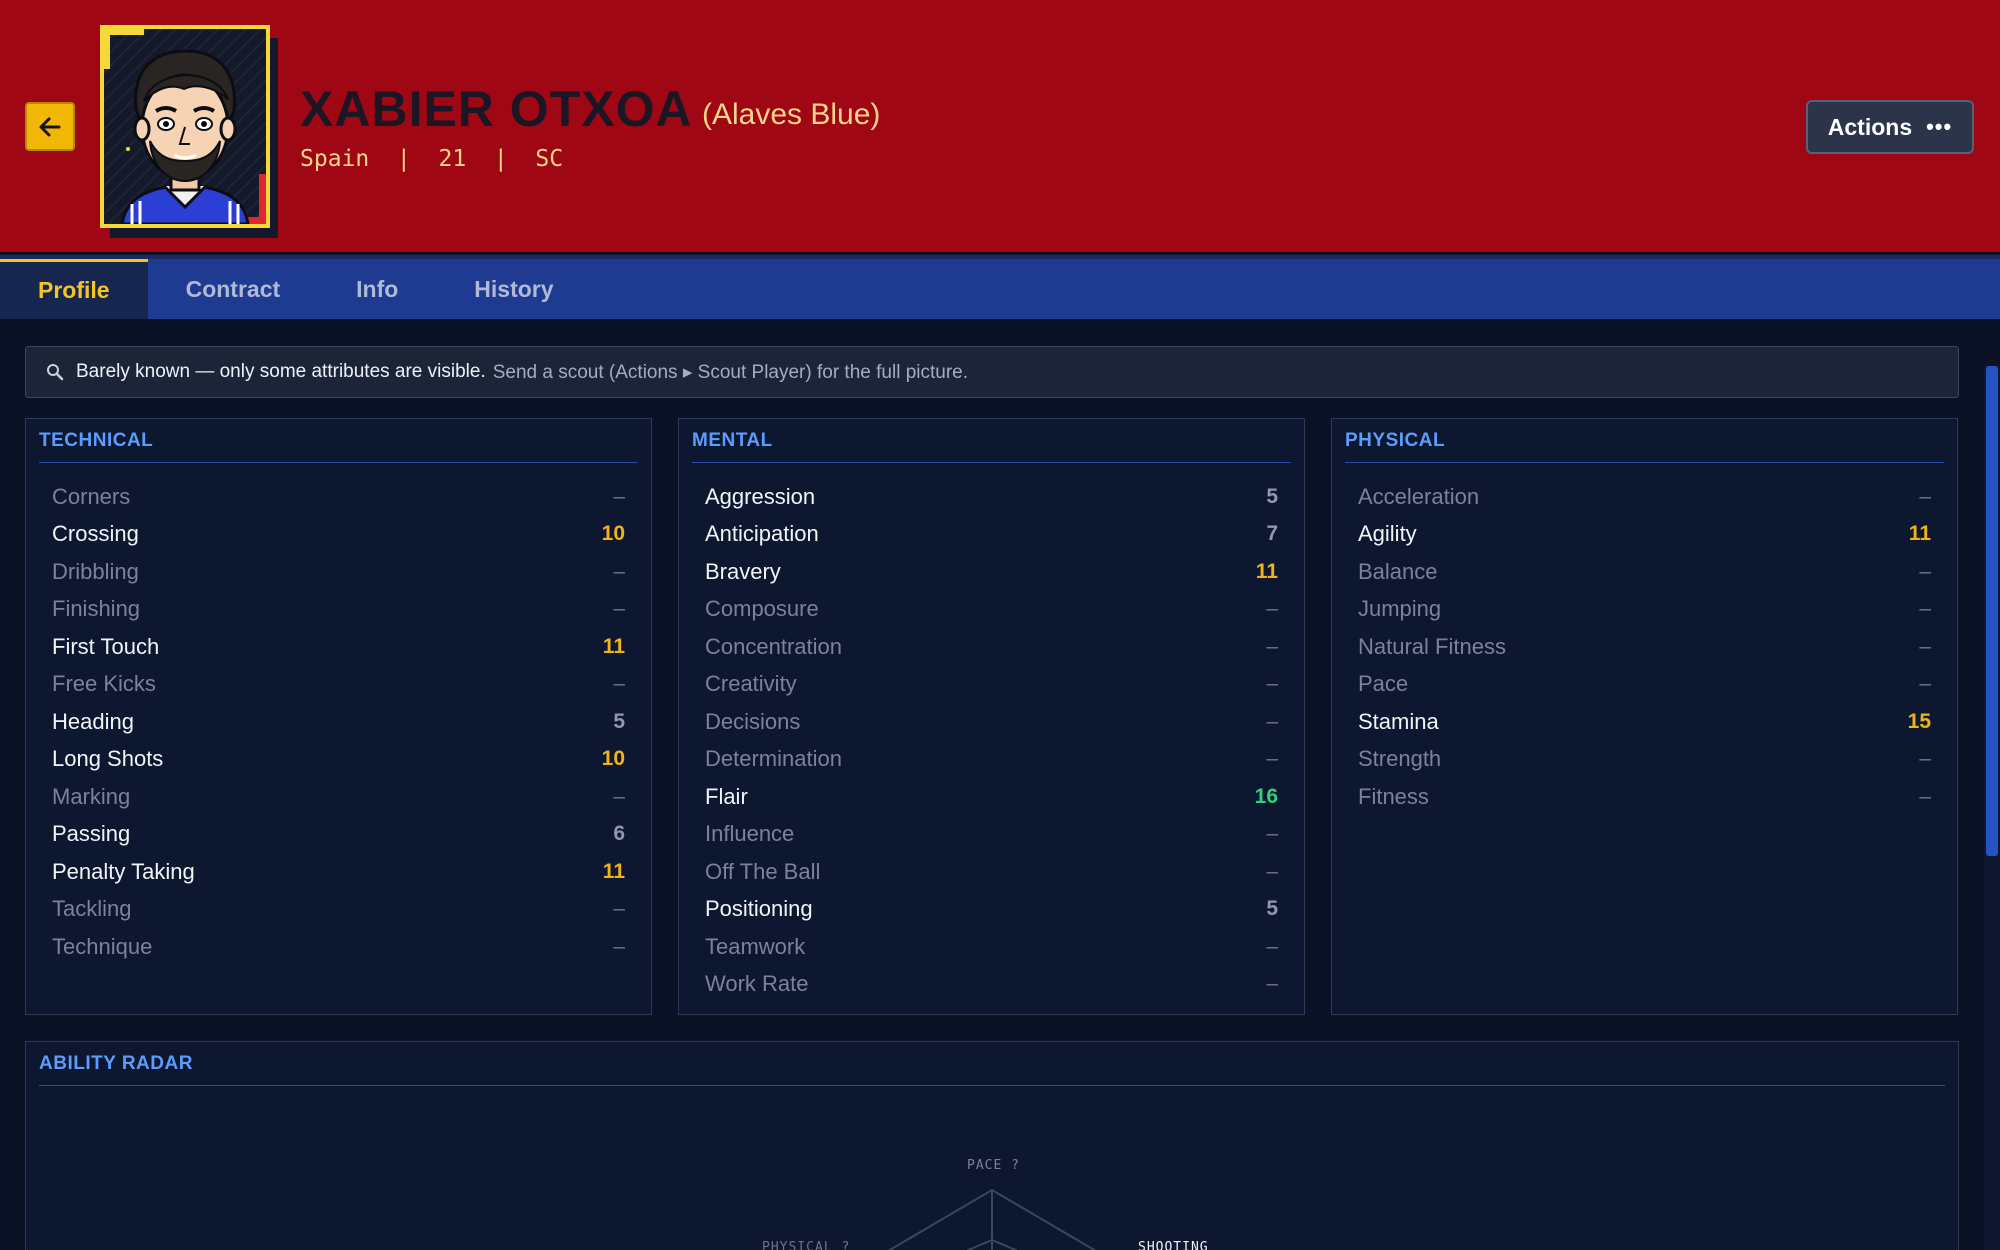 The image size is (2000, 1250). Describe the element at coordinates (619, 834) in the screenshot. I see `attribute-value: 6` at that location.